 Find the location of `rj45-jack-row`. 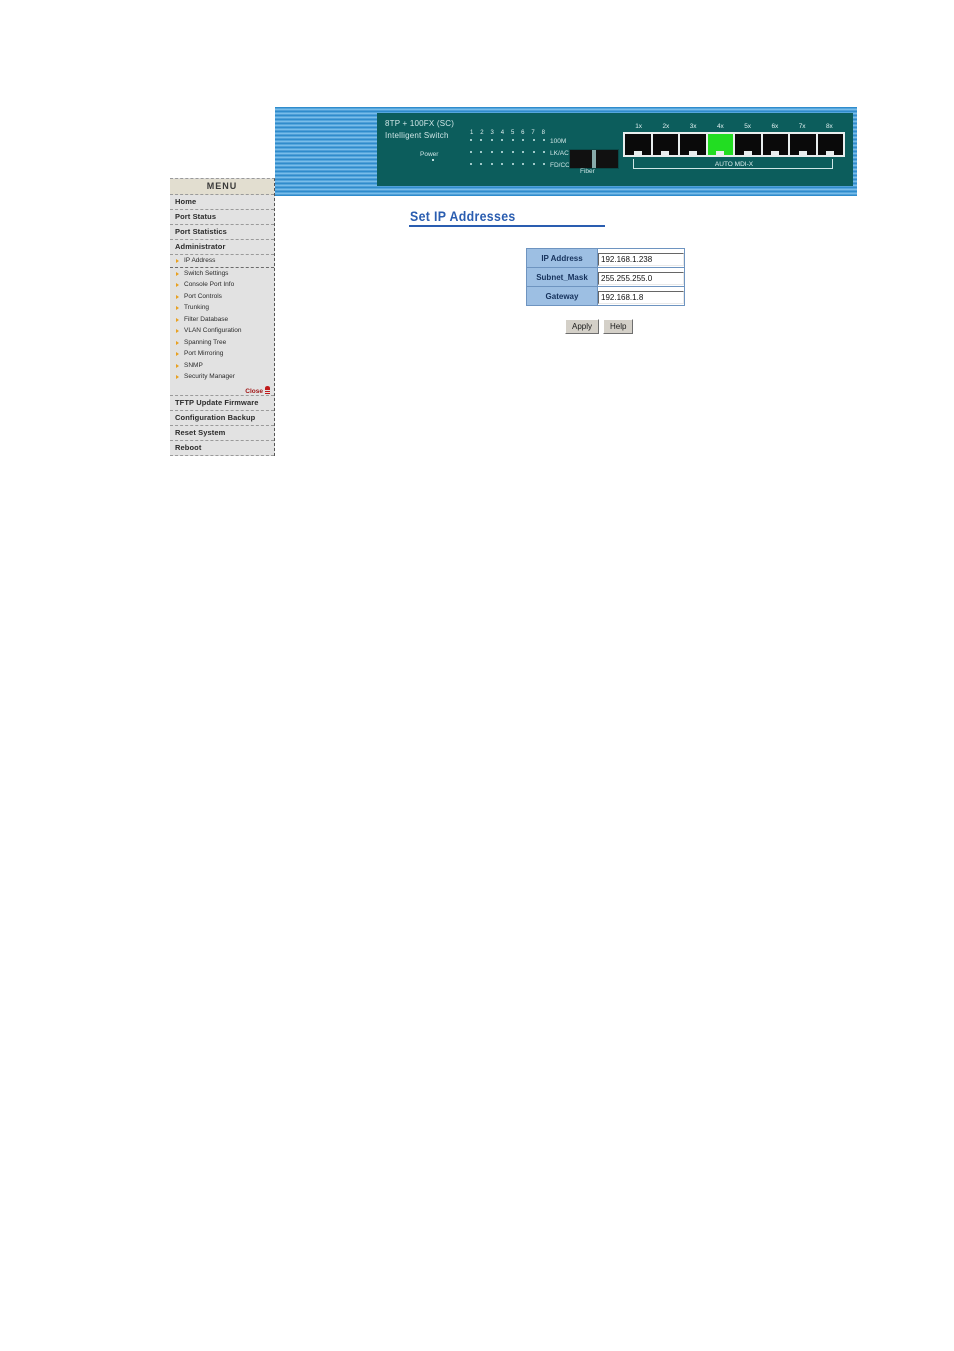

rj45-jack-row is located at coordinates (734, 144).